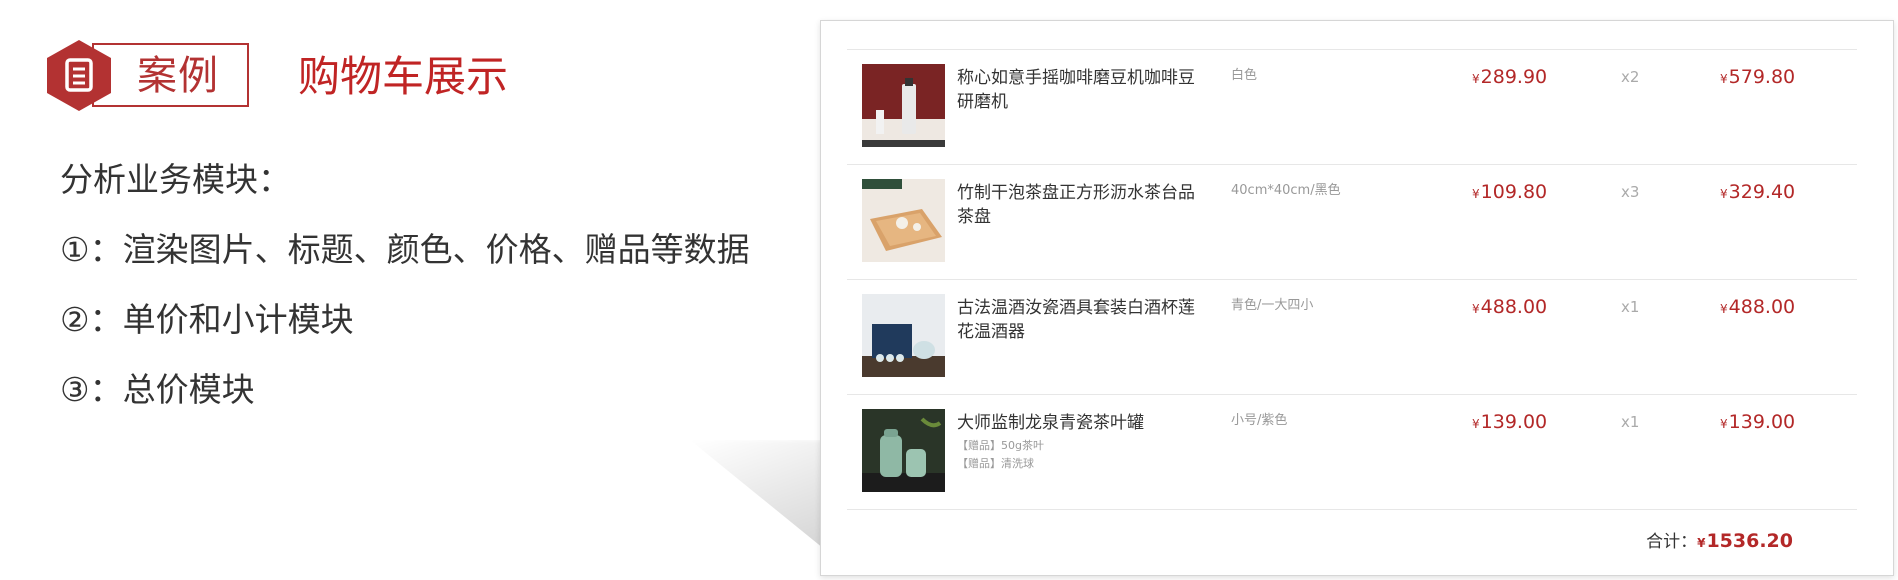 The height and width of the screenshot is (580, 1898). I want to click on item-subtotal: ¥579.80, so click(1757, 78).